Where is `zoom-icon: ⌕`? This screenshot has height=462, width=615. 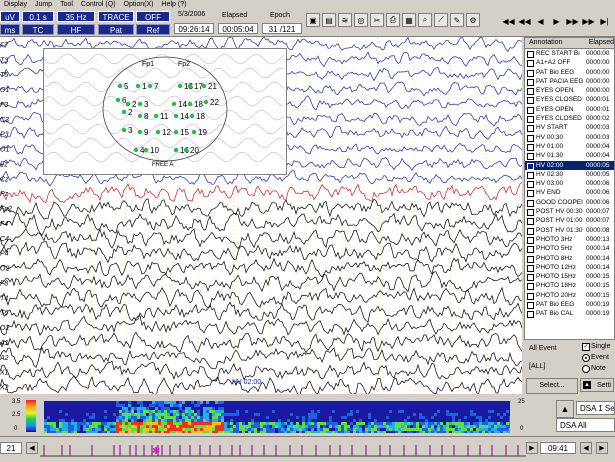
zoom-icon: ⌕ is located at coordinates (425, 20).